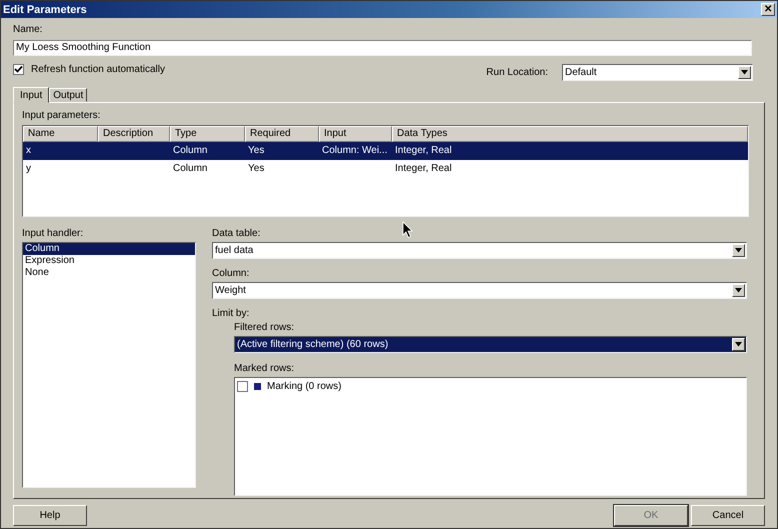 Image resolution: width=778 pixels, height=529 pixels. Describe the element at coordinates (53, 234) in the screenshot. I see `section-label: Input handler:` at that location.